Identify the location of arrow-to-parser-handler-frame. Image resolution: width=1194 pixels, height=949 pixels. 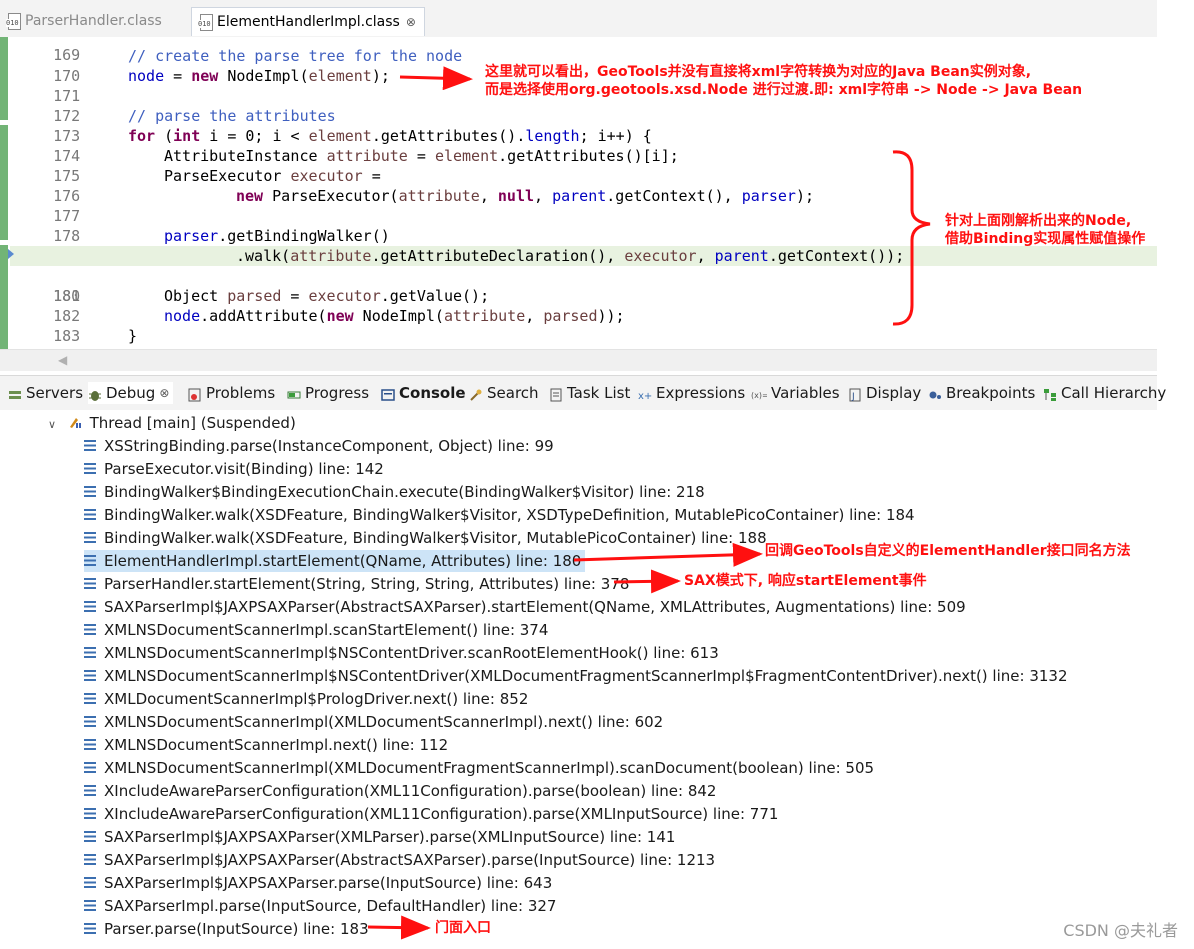
(647, 581).